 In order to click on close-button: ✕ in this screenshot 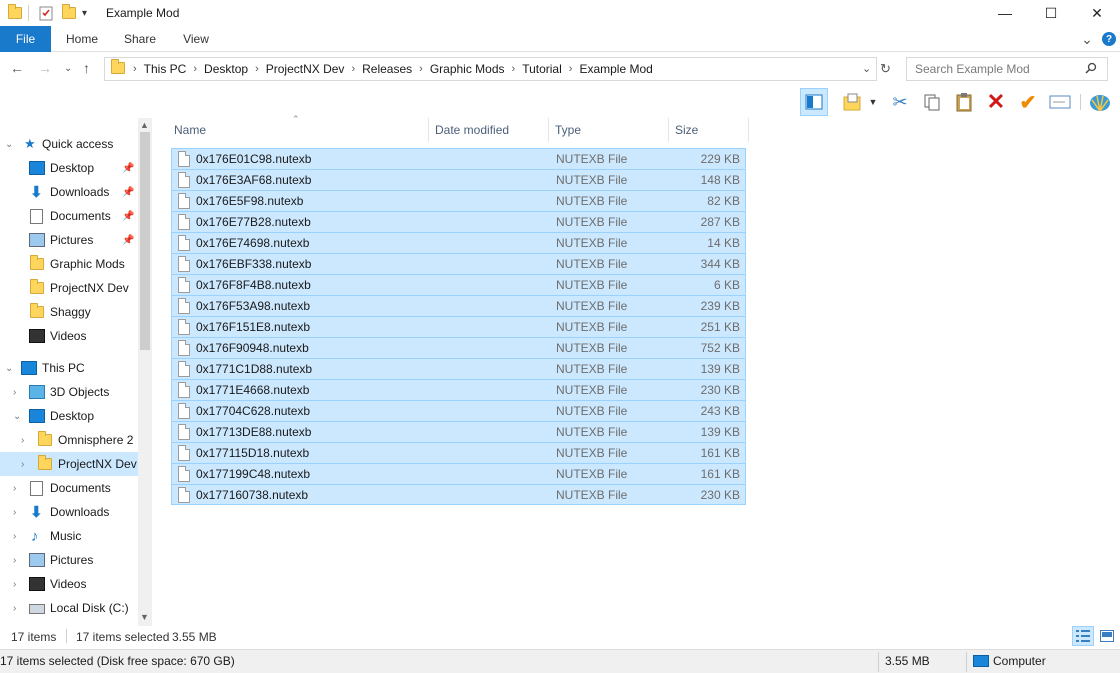, I will do `click(1097, 13)`.